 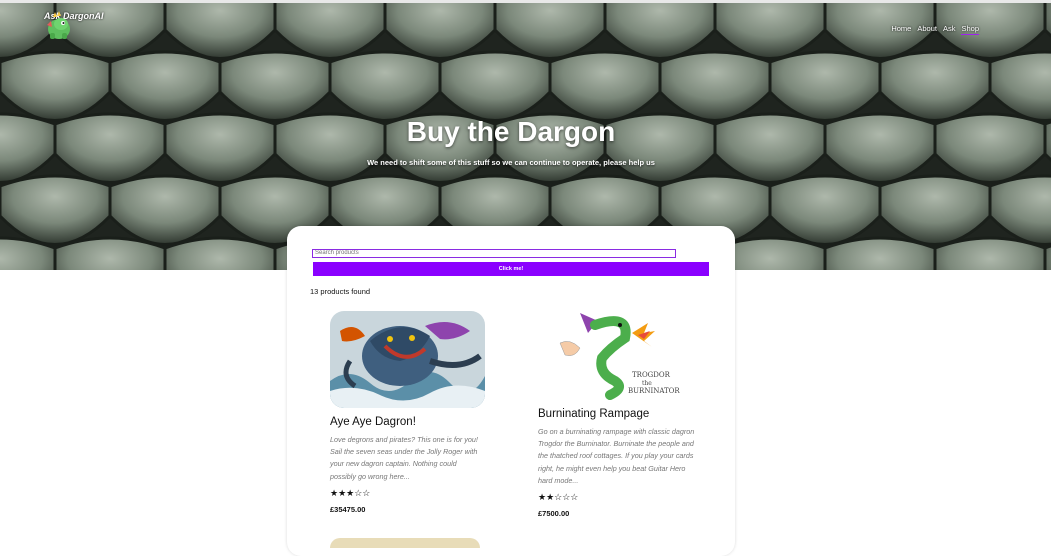 What do you see at coordinates (405, 543) in the screenshot?
I see `next-product-image` at bounding box center [405, 543].